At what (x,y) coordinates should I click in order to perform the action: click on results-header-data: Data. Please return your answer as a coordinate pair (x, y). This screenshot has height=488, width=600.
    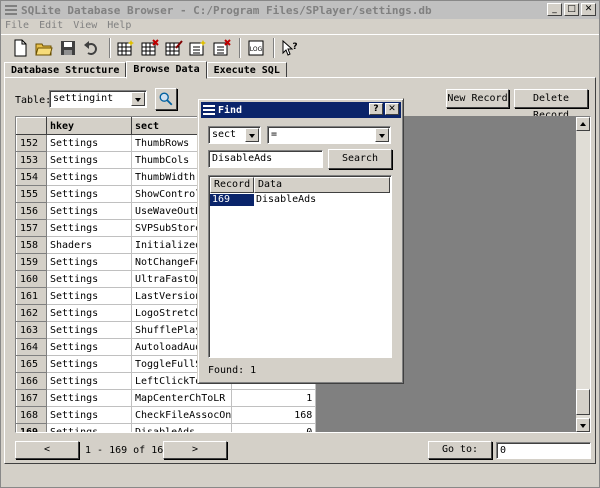
    Looking at the image, I should click on (322, 185).